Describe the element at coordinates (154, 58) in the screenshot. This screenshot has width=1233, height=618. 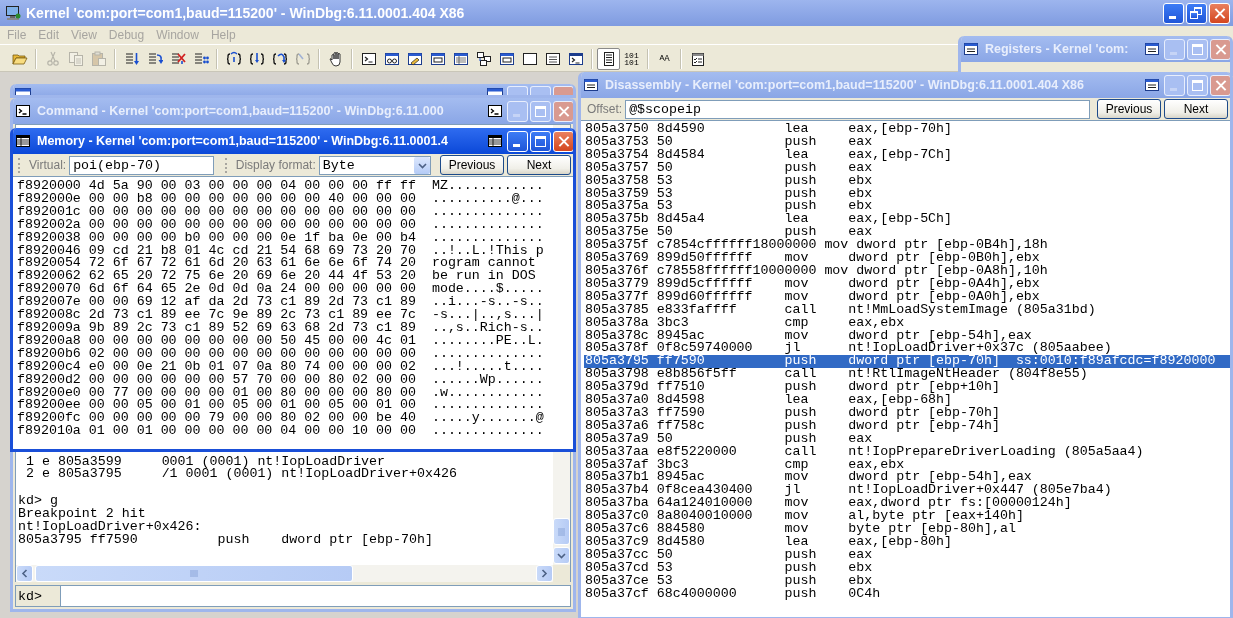
I see `text-curved-arrow-icon` at that location.